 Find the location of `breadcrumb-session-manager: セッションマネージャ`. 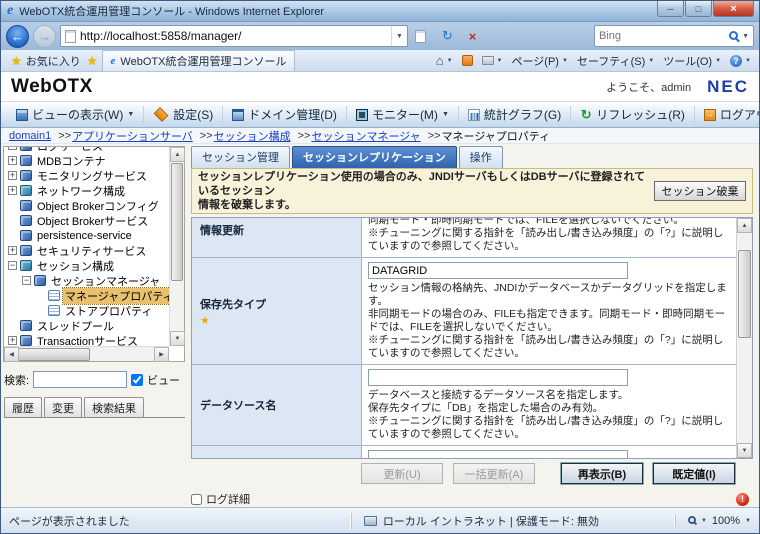

breadcrumb-session-manager: セッションマネージャ is located at coordinates (365, 136).